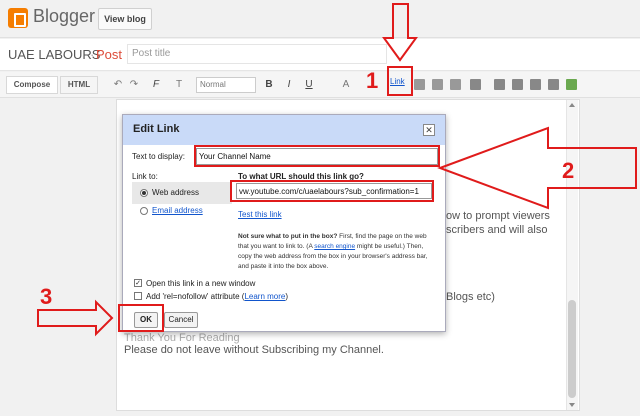  What do you see at coordinates (287, 296) in the screenshot?
I see `nofollow-text-end: )` at bounding box center [287, 296].